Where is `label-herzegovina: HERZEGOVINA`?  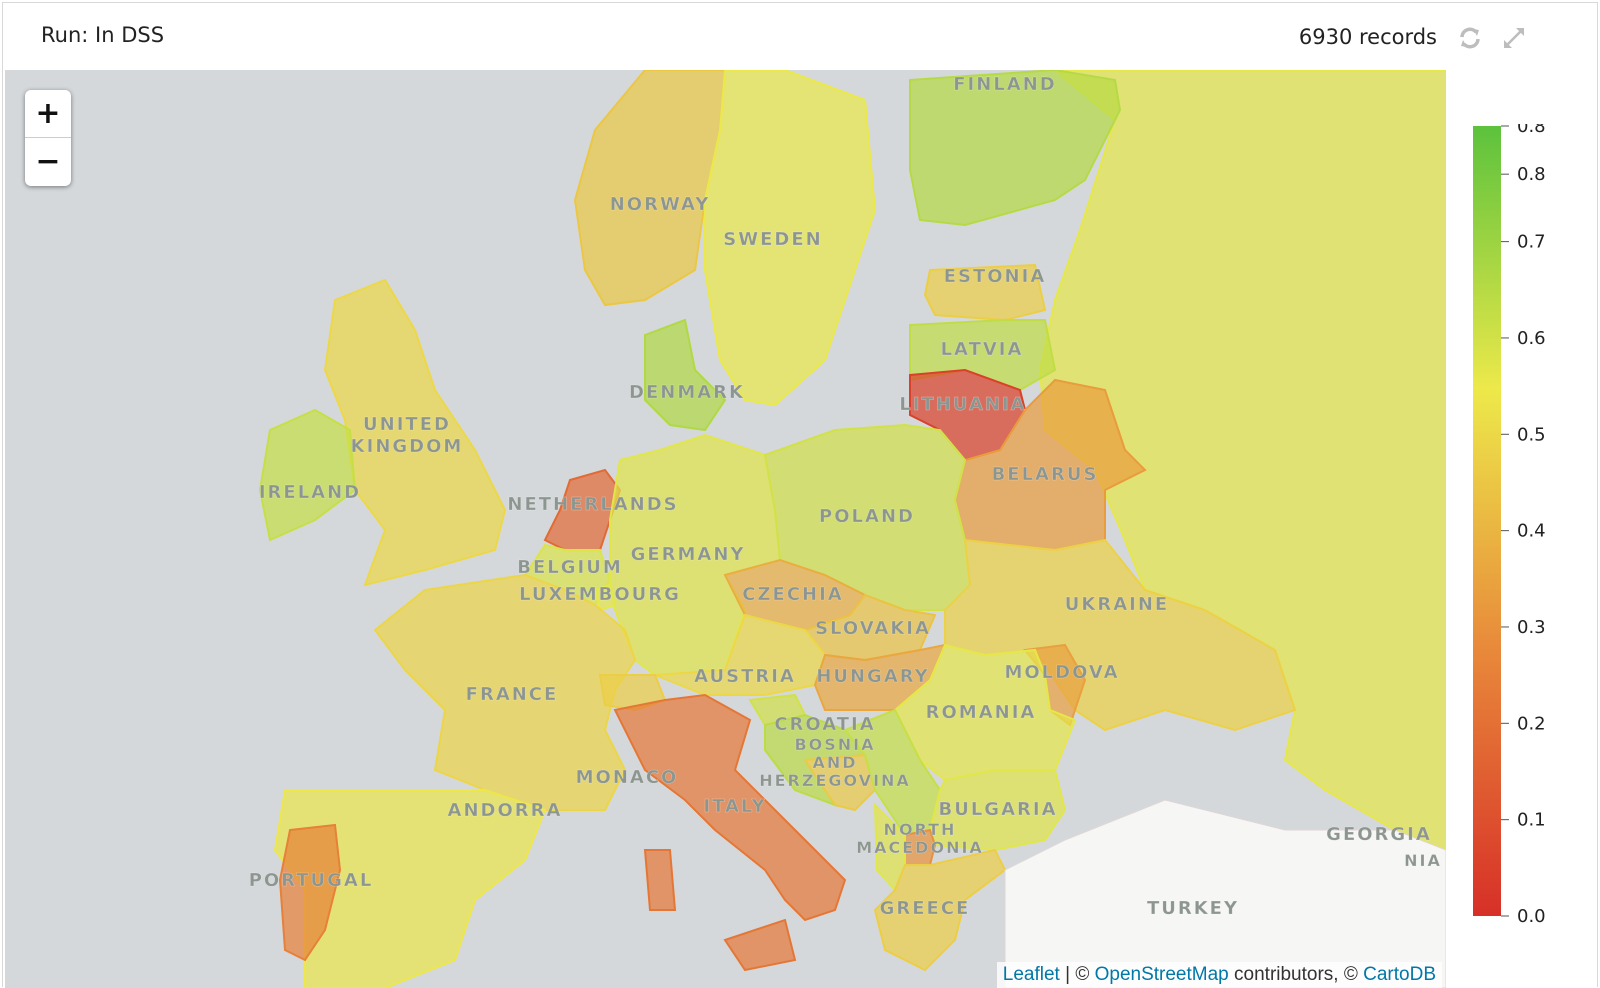
label-herzegovina: HERZEGOVINA is located at coordinates (835, 780).